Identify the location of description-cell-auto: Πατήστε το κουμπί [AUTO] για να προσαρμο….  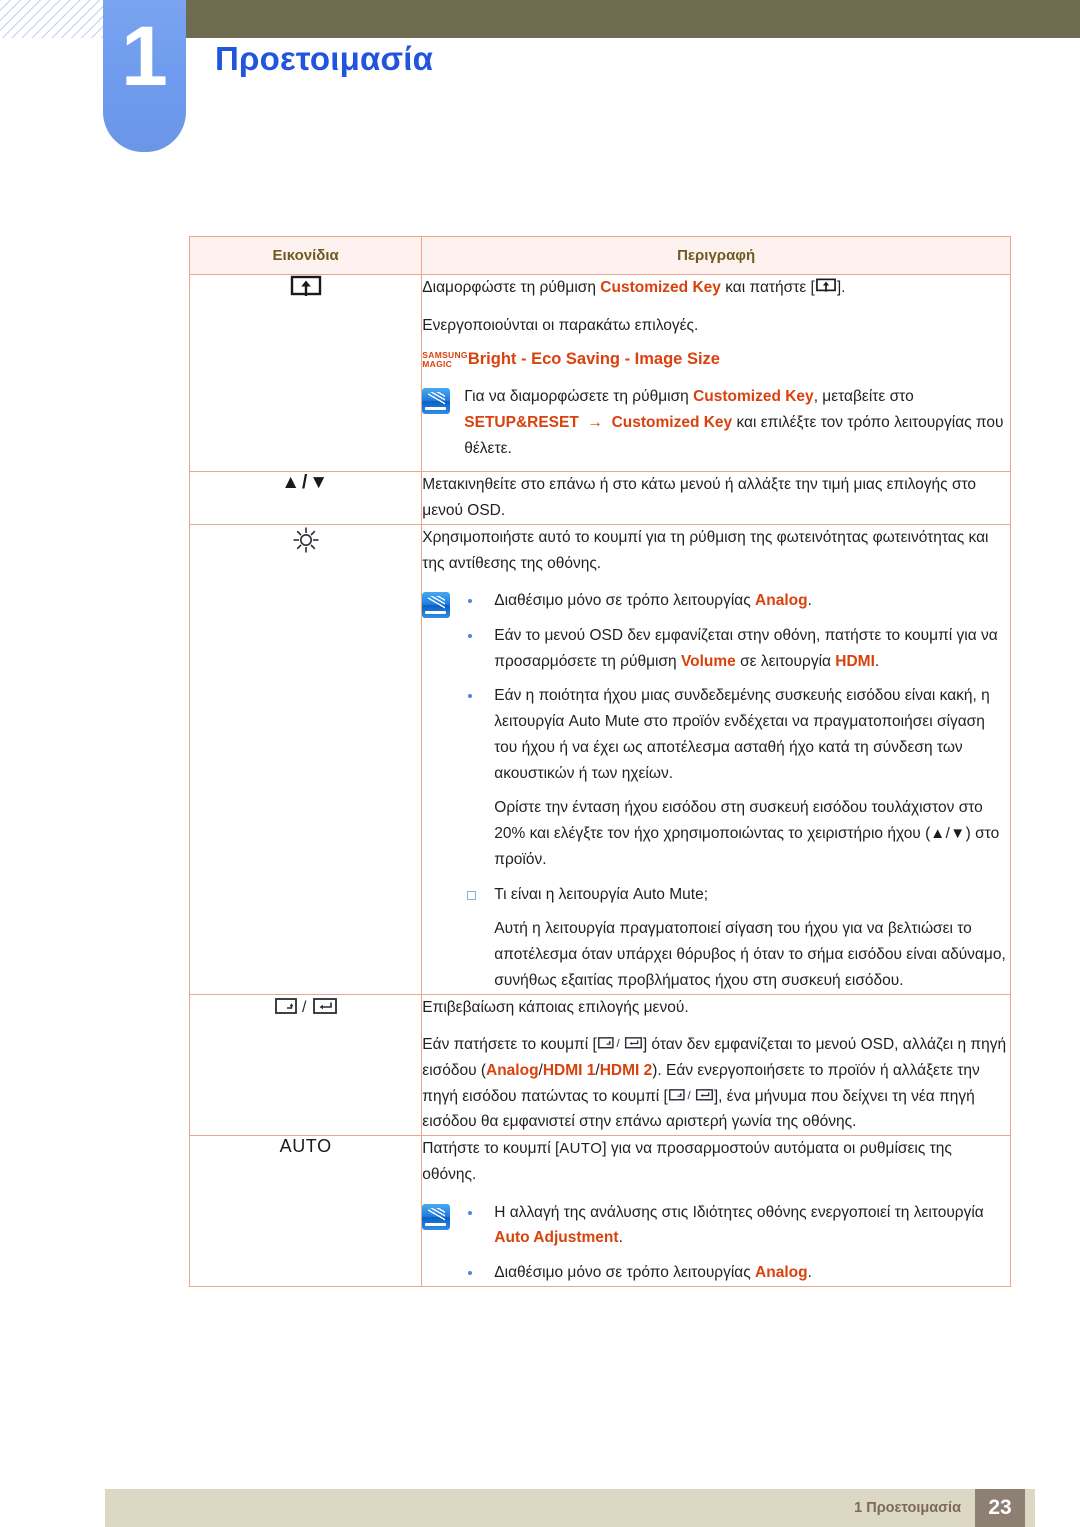
(716, 1211).